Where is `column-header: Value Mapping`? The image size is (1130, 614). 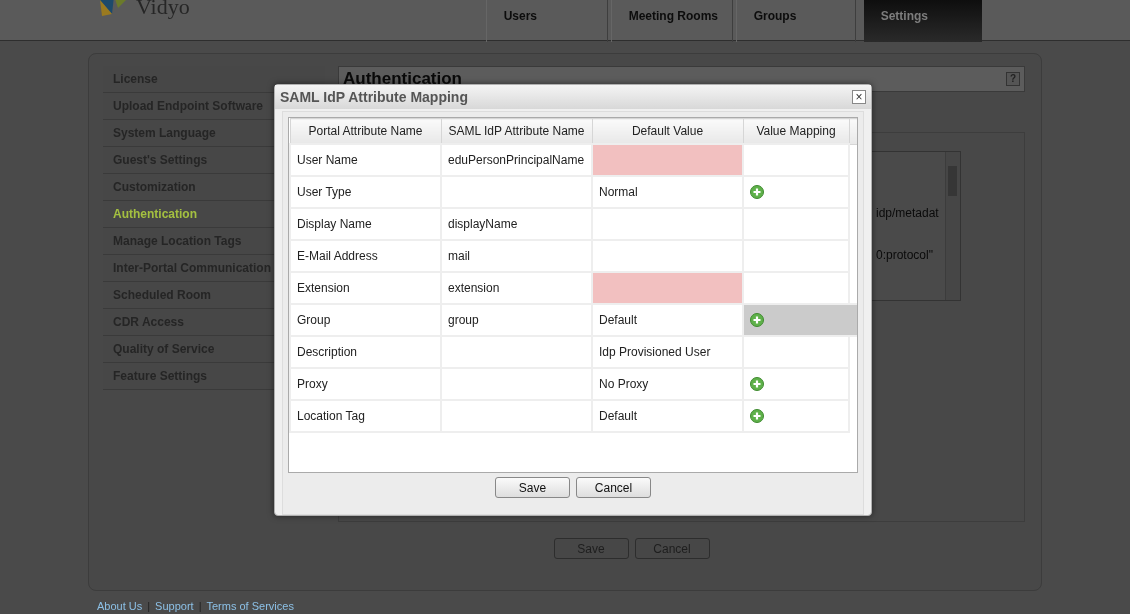 column-header: Value Mapping is located at coordinates (796, 131).